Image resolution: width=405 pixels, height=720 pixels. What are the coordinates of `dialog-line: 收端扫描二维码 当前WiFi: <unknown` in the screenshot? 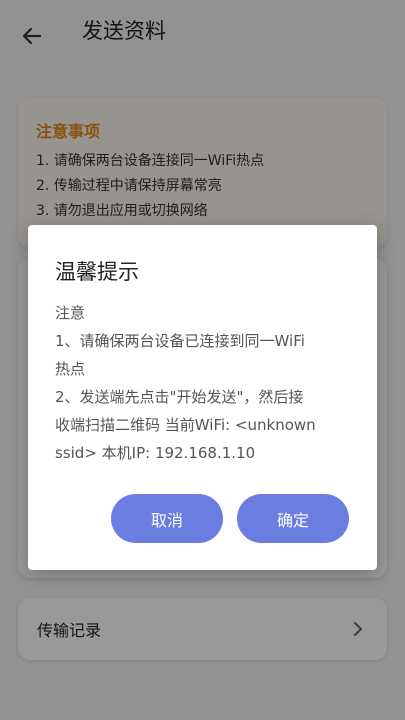 It's located at (185, 425).